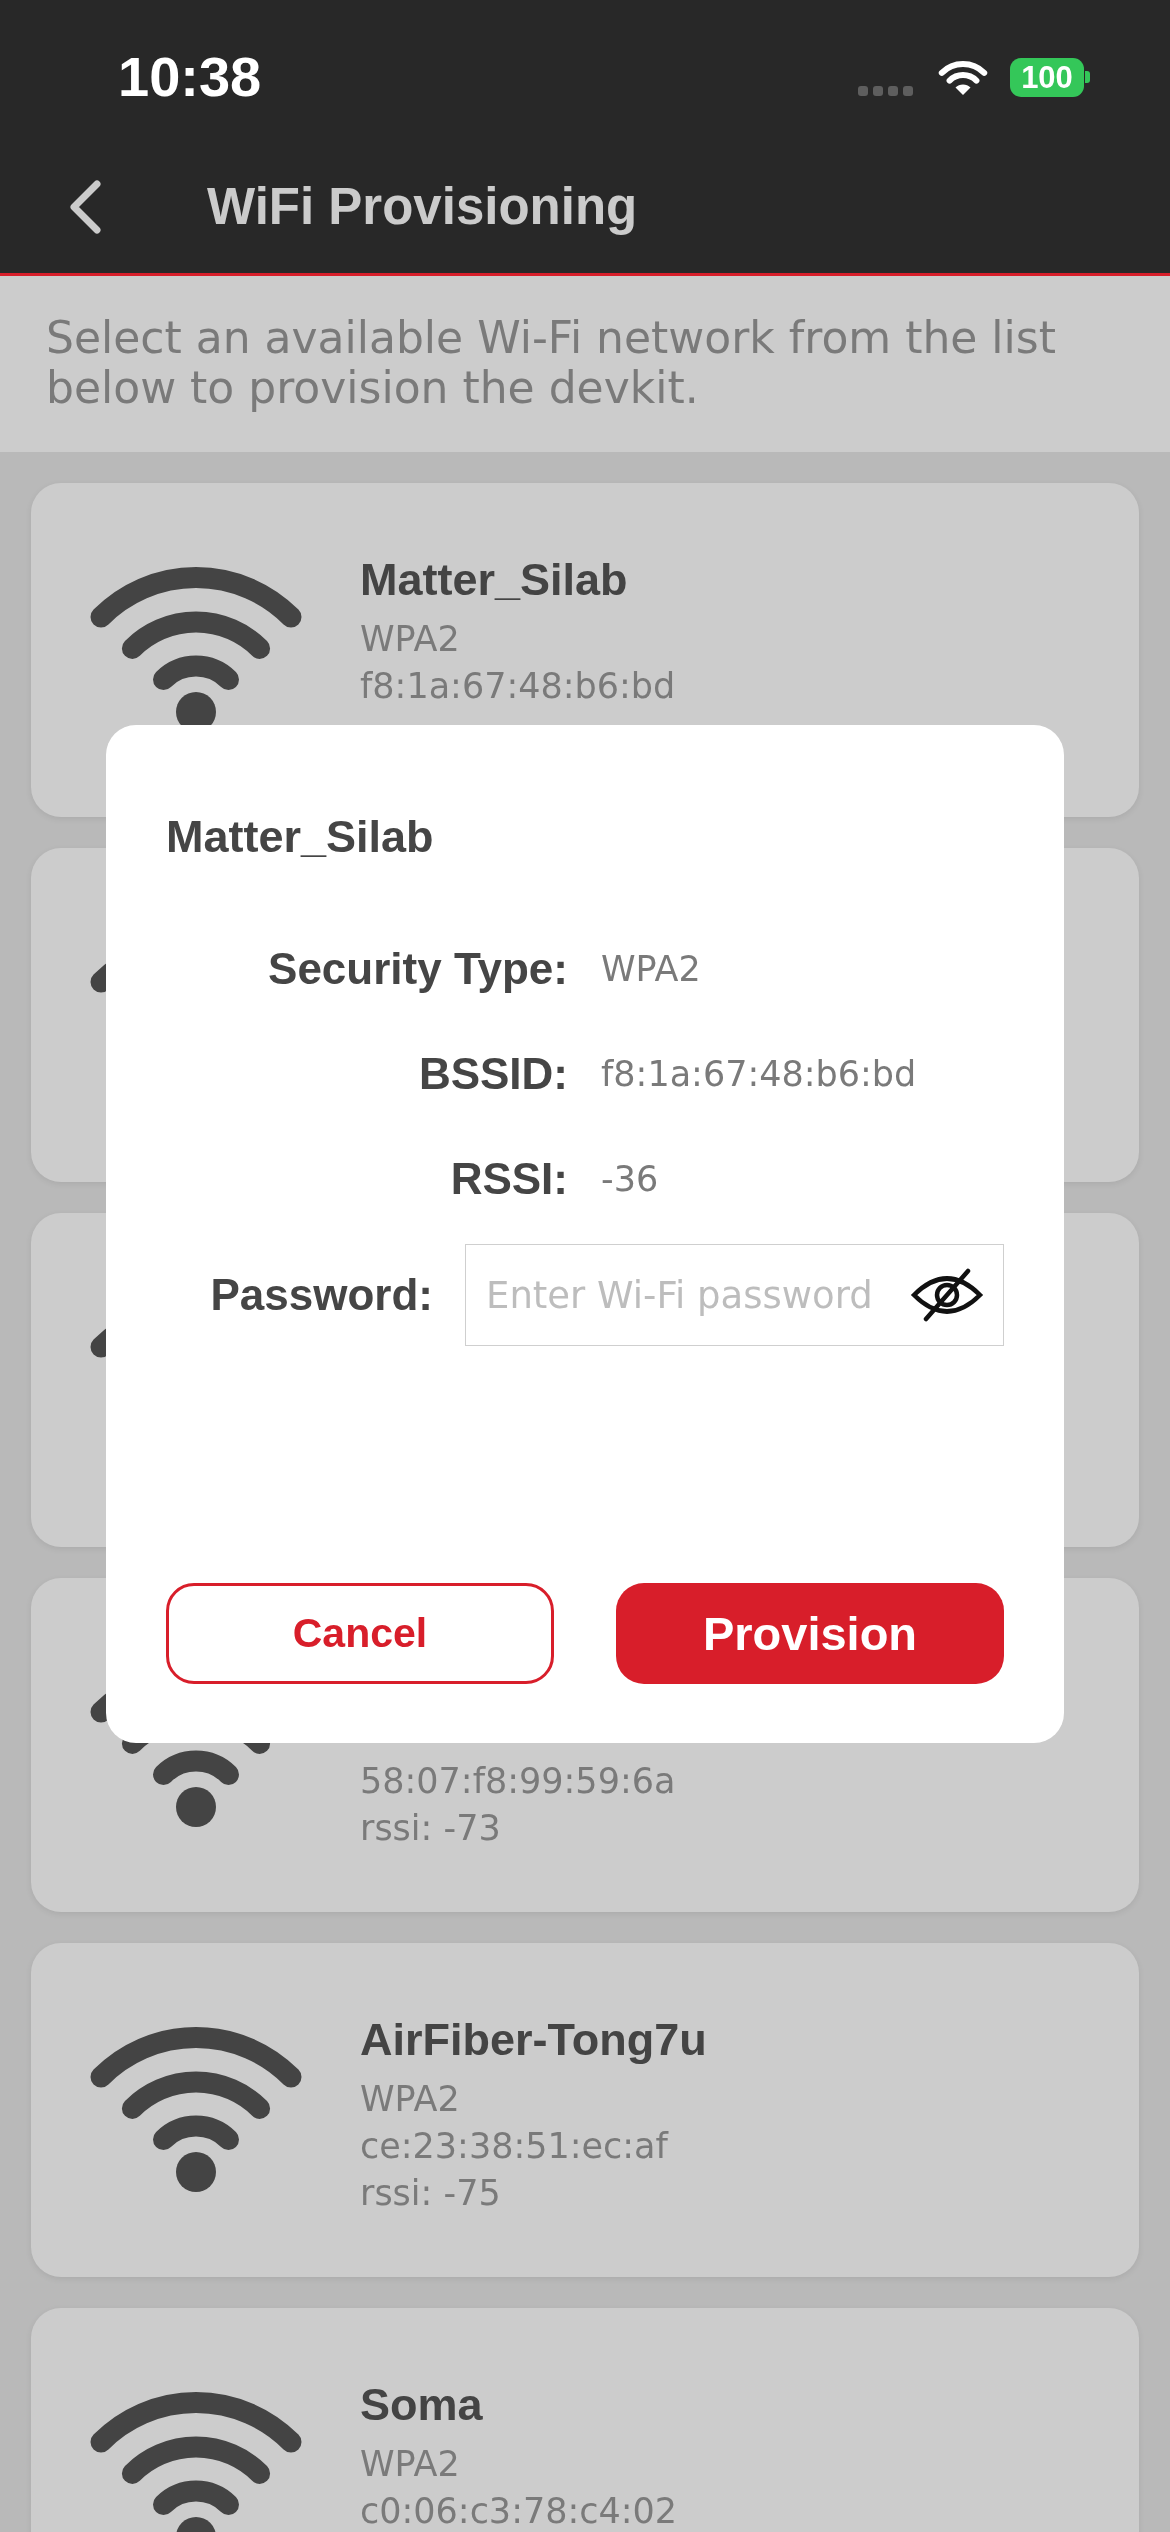 This screenshot has width=1170, height=2532. Describe the element at coordinates (519, 2511) in the screenshot. I see `network-bssid: c0:06:c3:78:c4:02` at that location.